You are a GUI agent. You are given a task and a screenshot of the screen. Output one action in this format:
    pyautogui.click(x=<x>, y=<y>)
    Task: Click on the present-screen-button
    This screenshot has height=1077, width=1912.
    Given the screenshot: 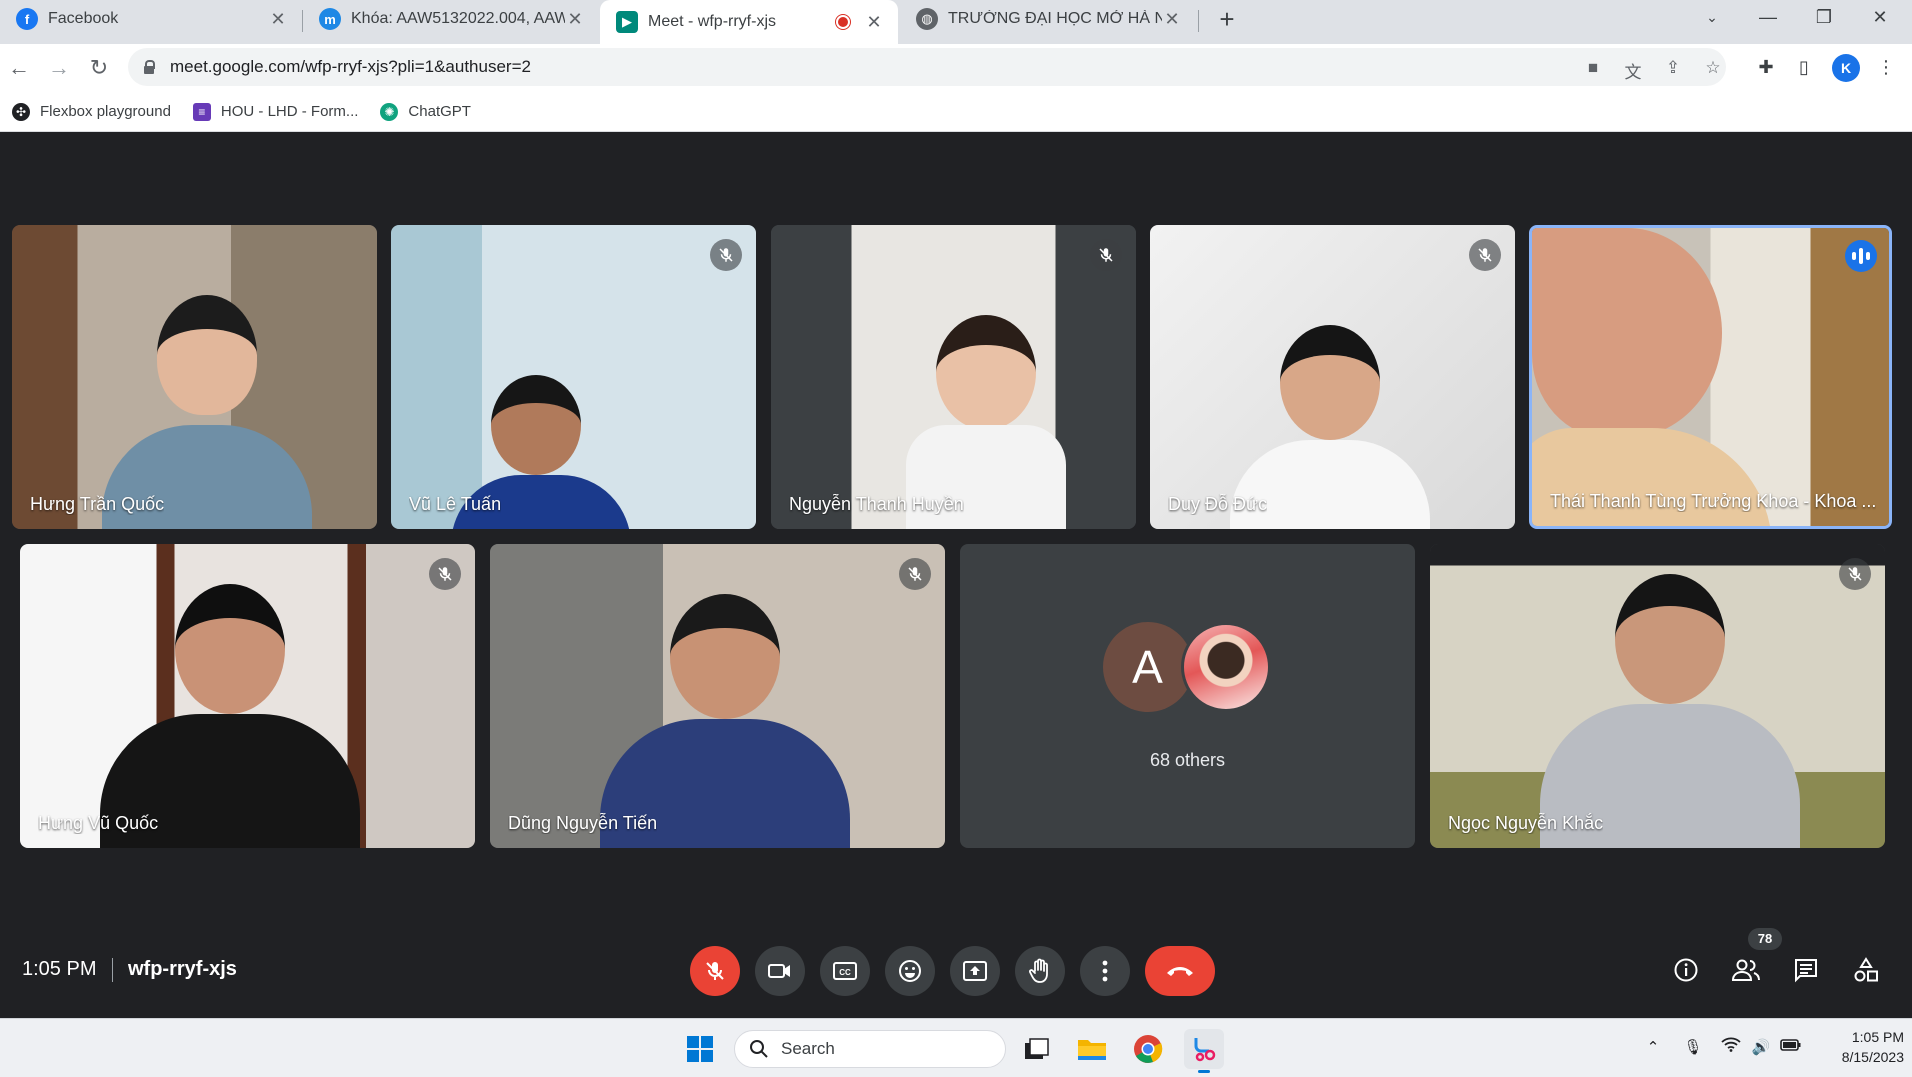 What is the action you would take?
    pyautogui.click(x=975, y=971)
    